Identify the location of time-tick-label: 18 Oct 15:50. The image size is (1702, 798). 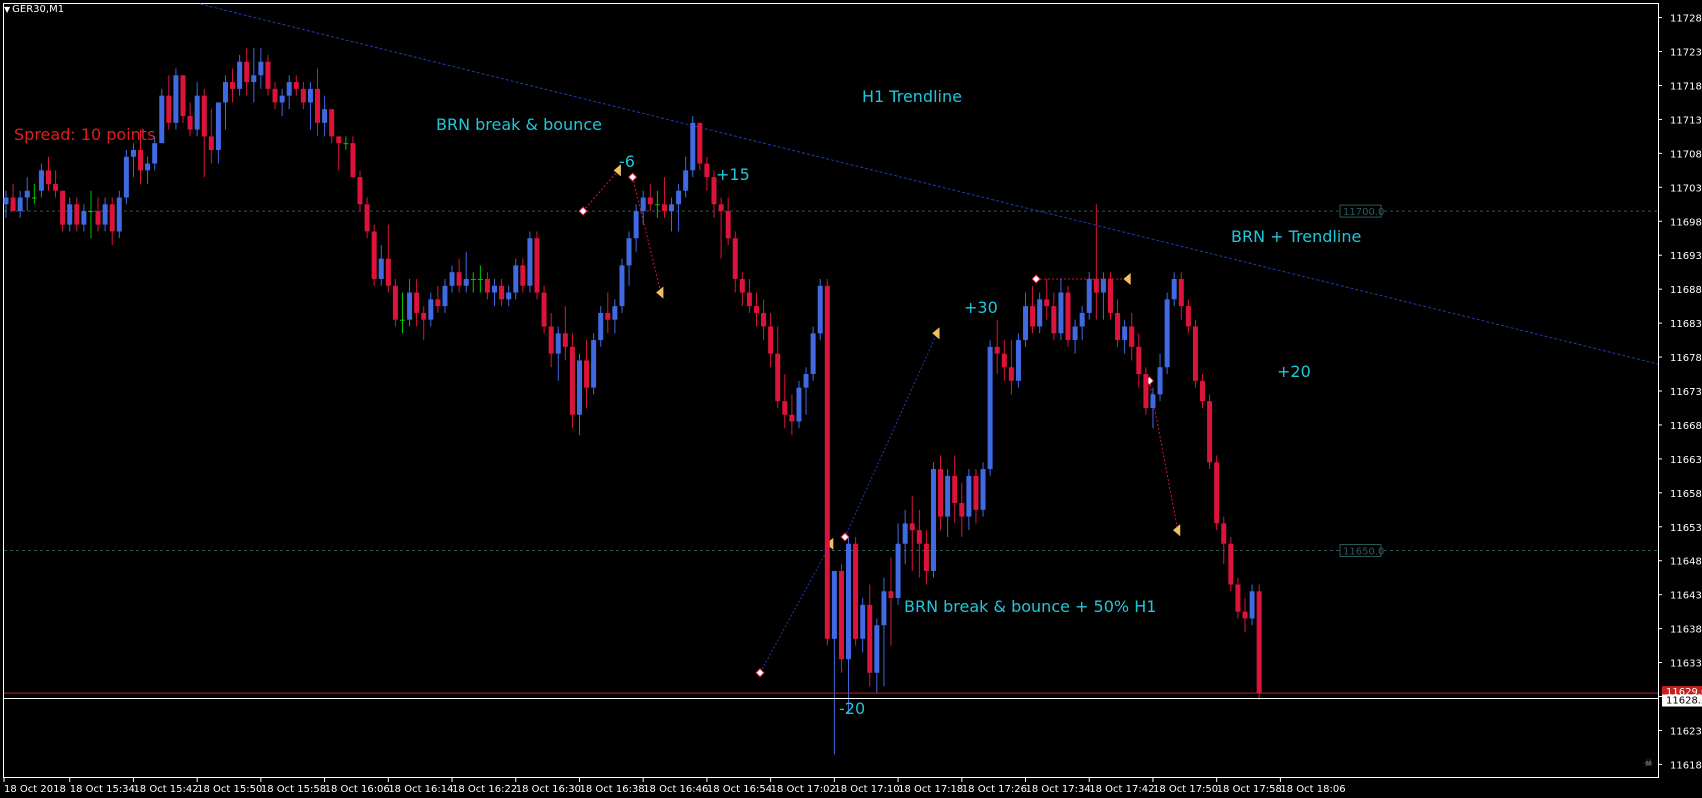
(229, 789).